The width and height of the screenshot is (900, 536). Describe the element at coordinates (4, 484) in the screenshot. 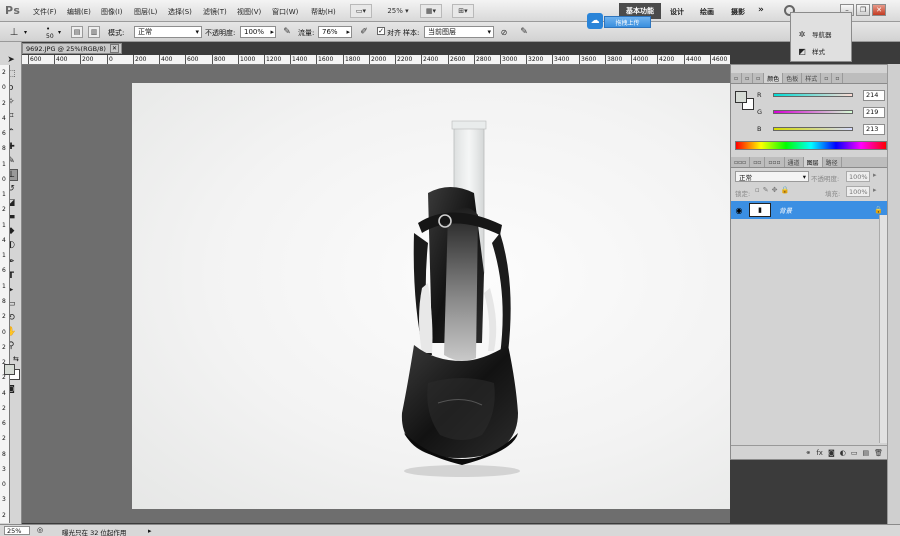

I see `ruler-label: 0` at that location.